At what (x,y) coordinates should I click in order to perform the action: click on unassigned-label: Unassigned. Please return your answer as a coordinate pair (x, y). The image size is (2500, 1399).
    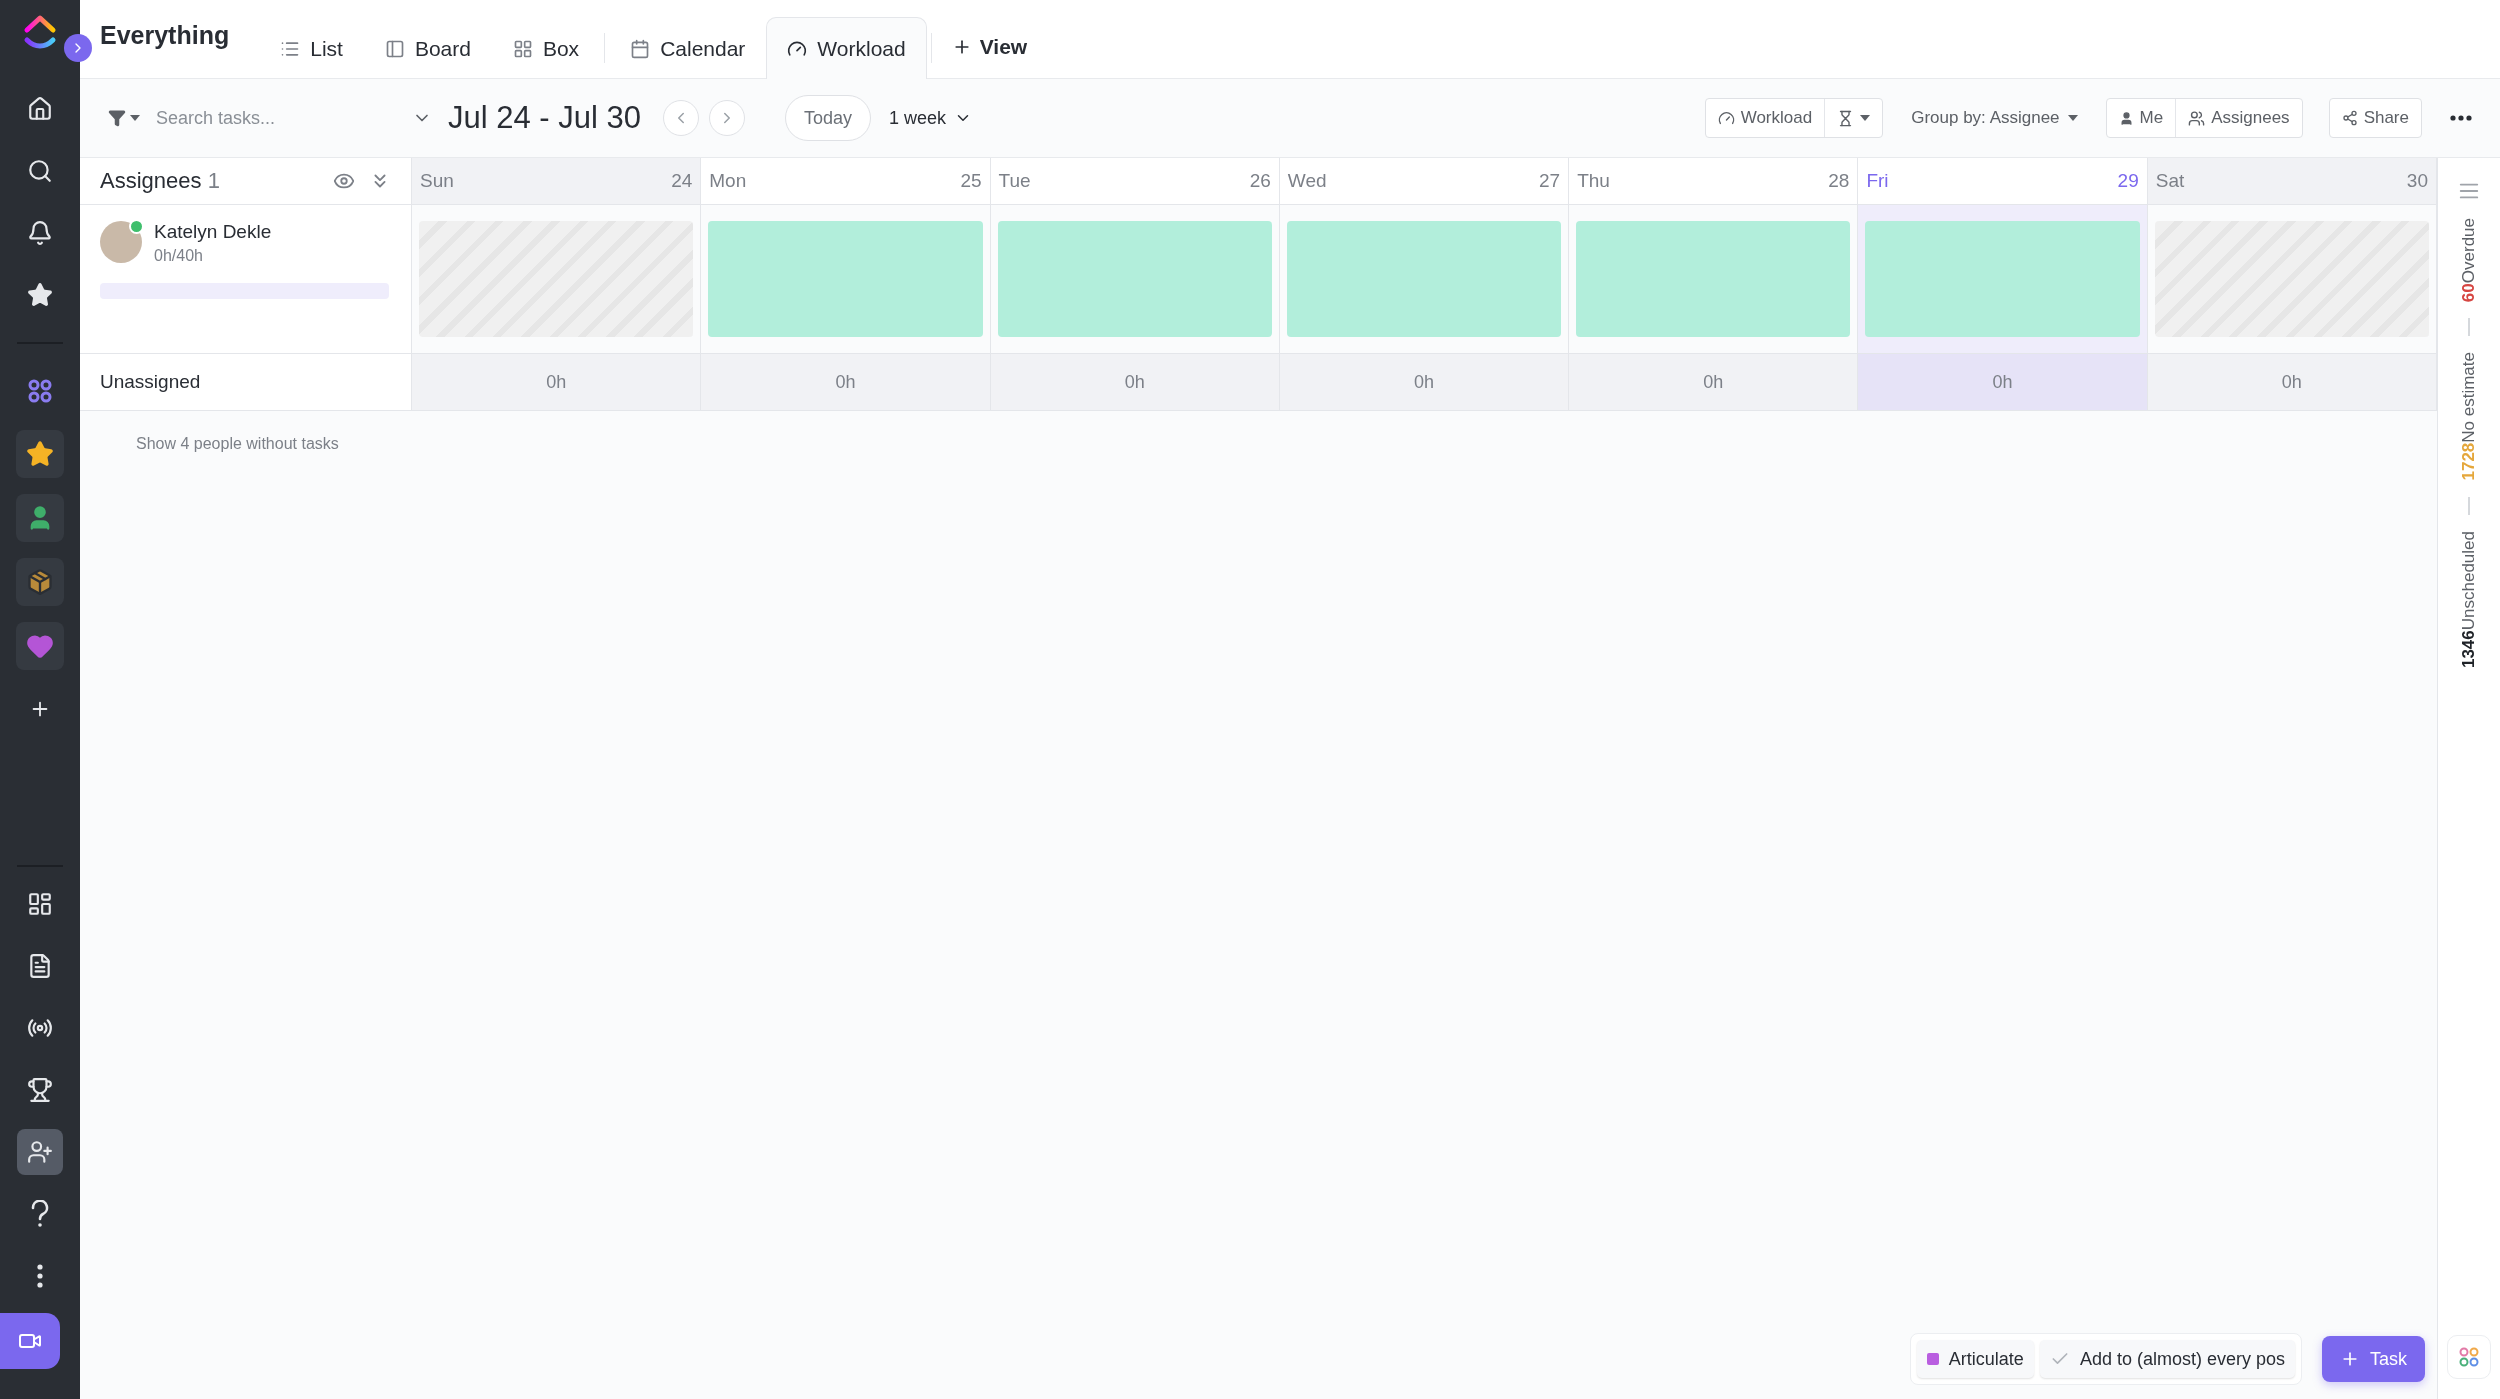
    Looking at the image, I should click on (246, 382).